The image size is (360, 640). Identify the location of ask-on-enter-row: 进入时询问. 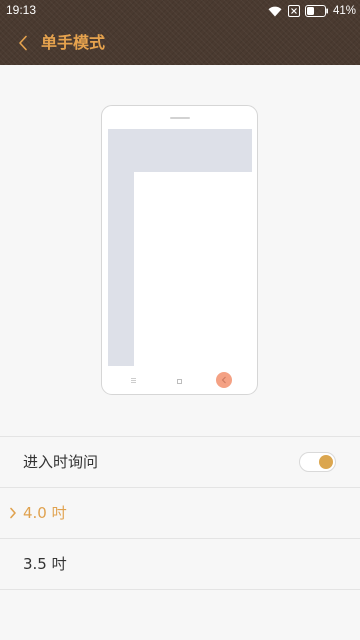
(180, 461).